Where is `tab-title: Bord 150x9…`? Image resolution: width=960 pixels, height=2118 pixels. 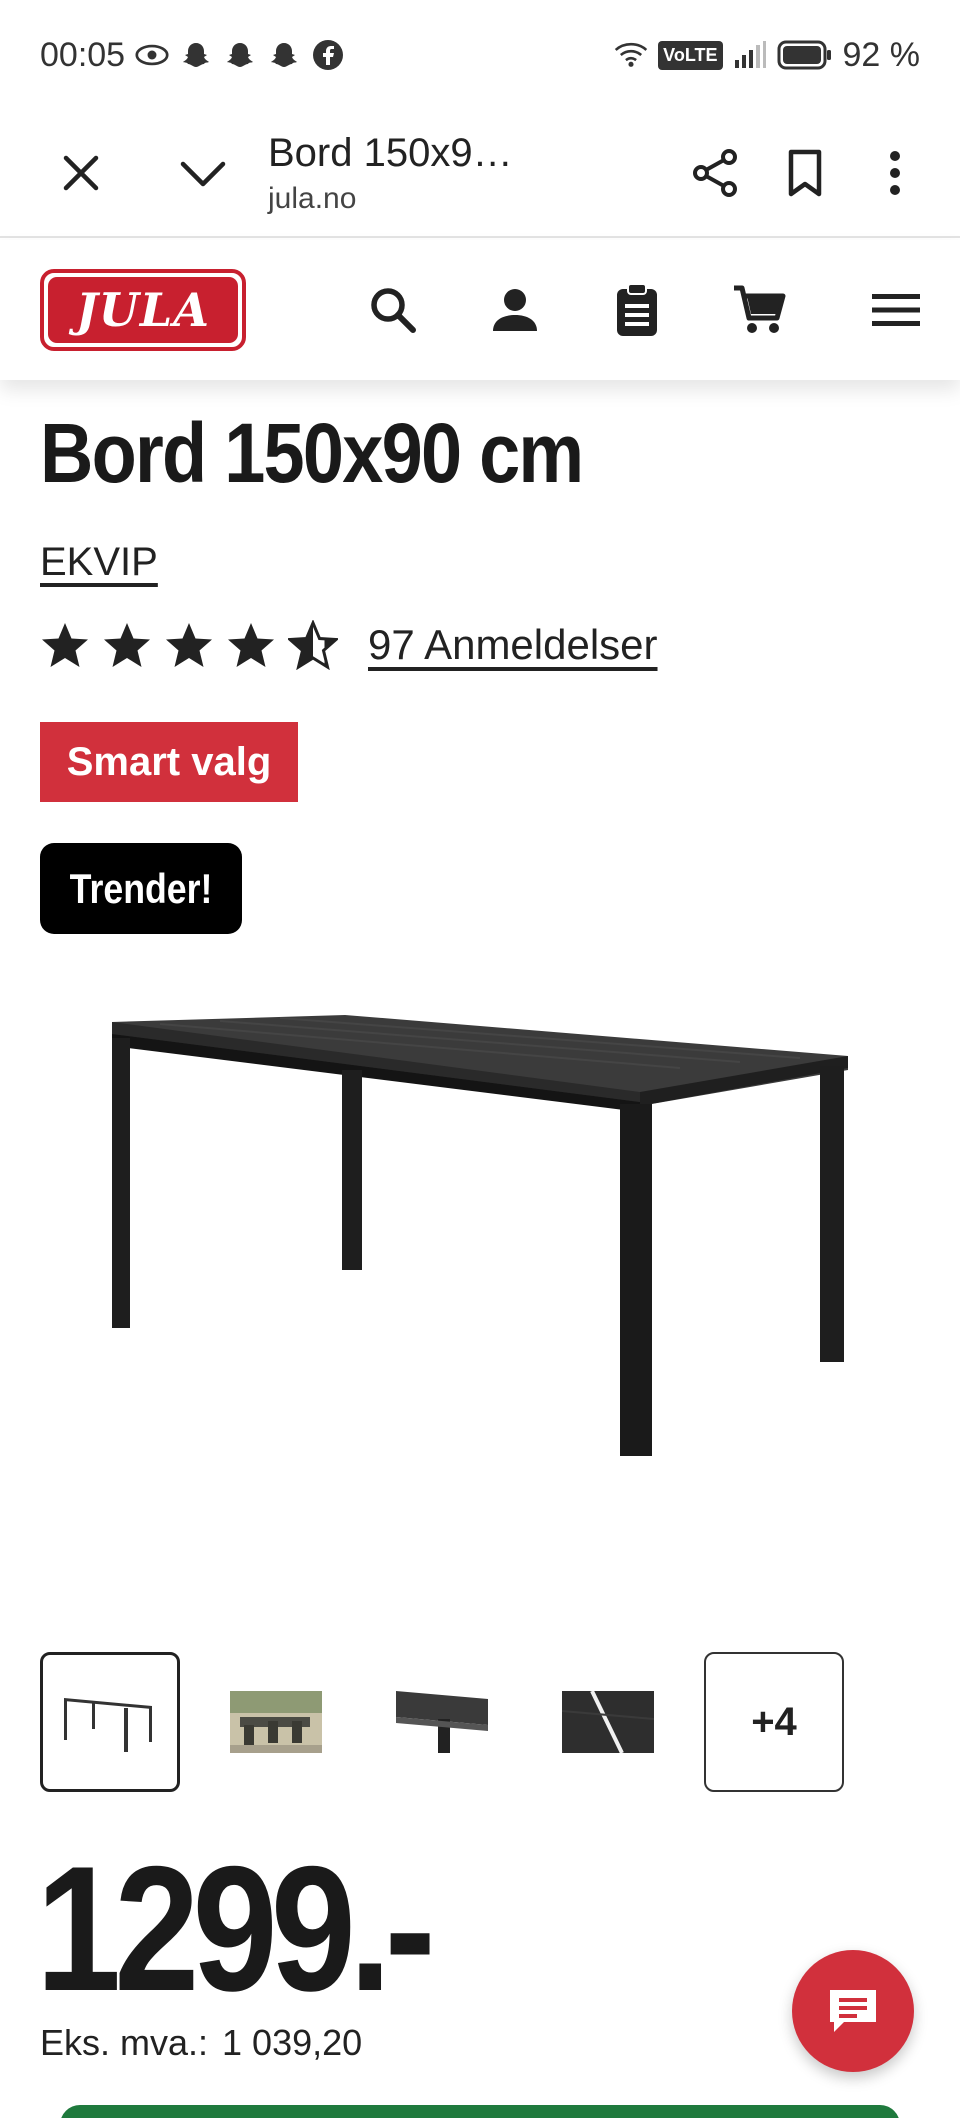 tab-title: Bord 150x9… is located at coordinates (390, 152).